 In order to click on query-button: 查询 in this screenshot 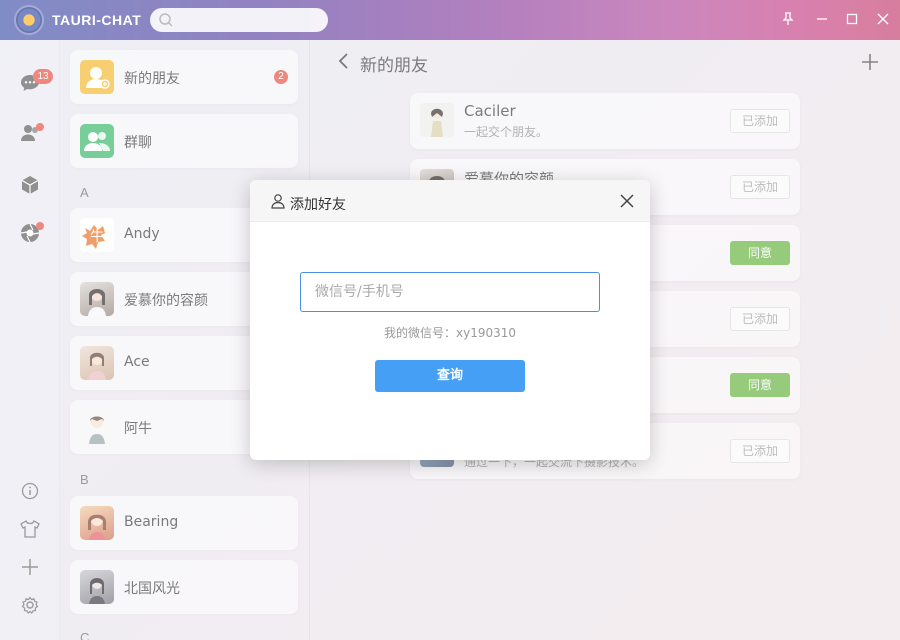, I will do `click(450, 376)`.